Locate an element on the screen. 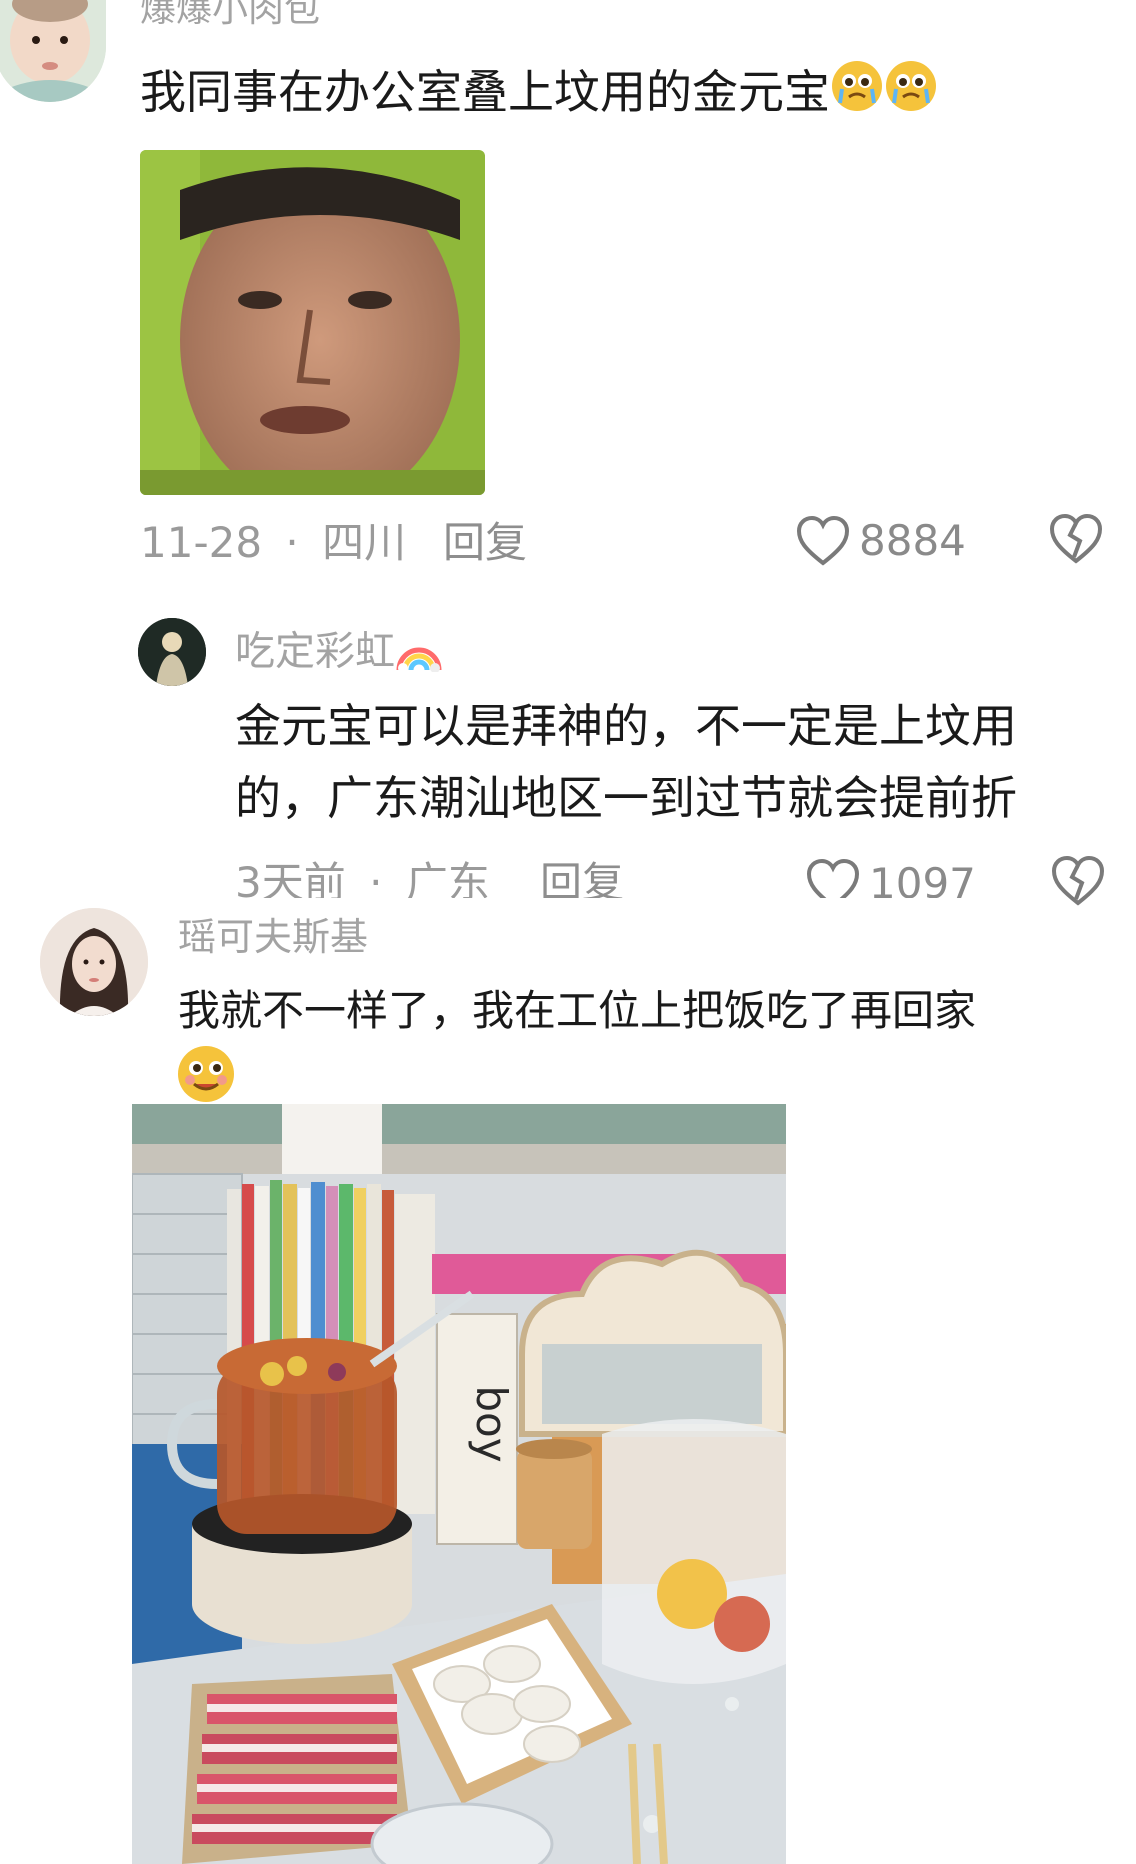 This screenshot has width=1136, height=1864. comment-meta: 11-28 · 四川 is located at coordinates (273, 543).